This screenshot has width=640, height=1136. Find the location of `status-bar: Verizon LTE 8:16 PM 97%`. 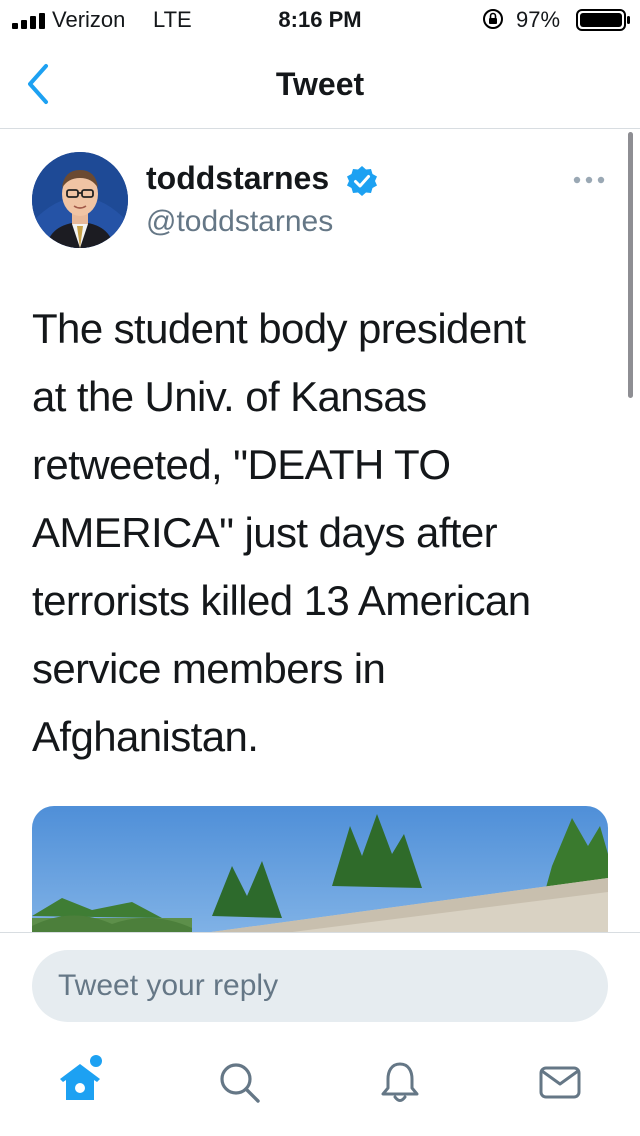

status-bar: Verizon LTE 8:16 PM 97% is located at coordinates (320, 20).